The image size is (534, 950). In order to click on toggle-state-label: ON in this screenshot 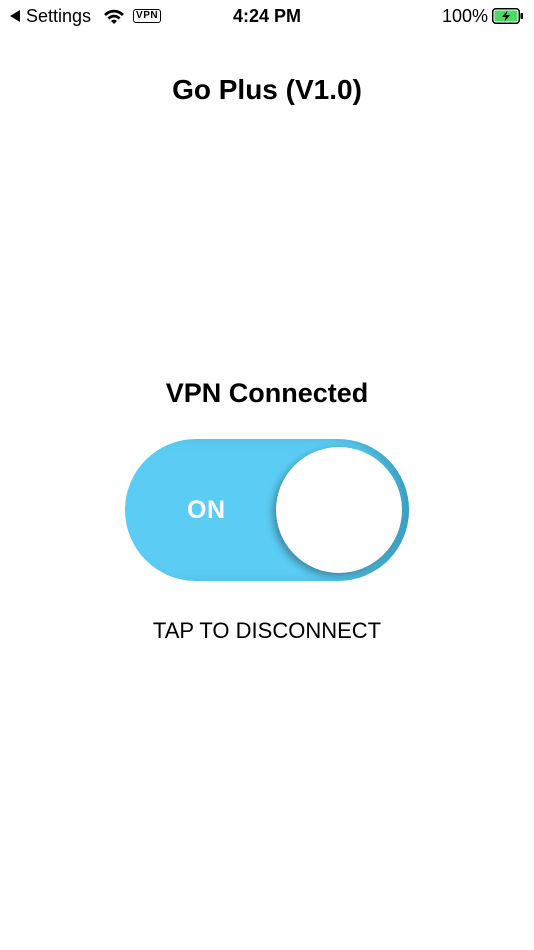, I will do `click(206, 510)`.